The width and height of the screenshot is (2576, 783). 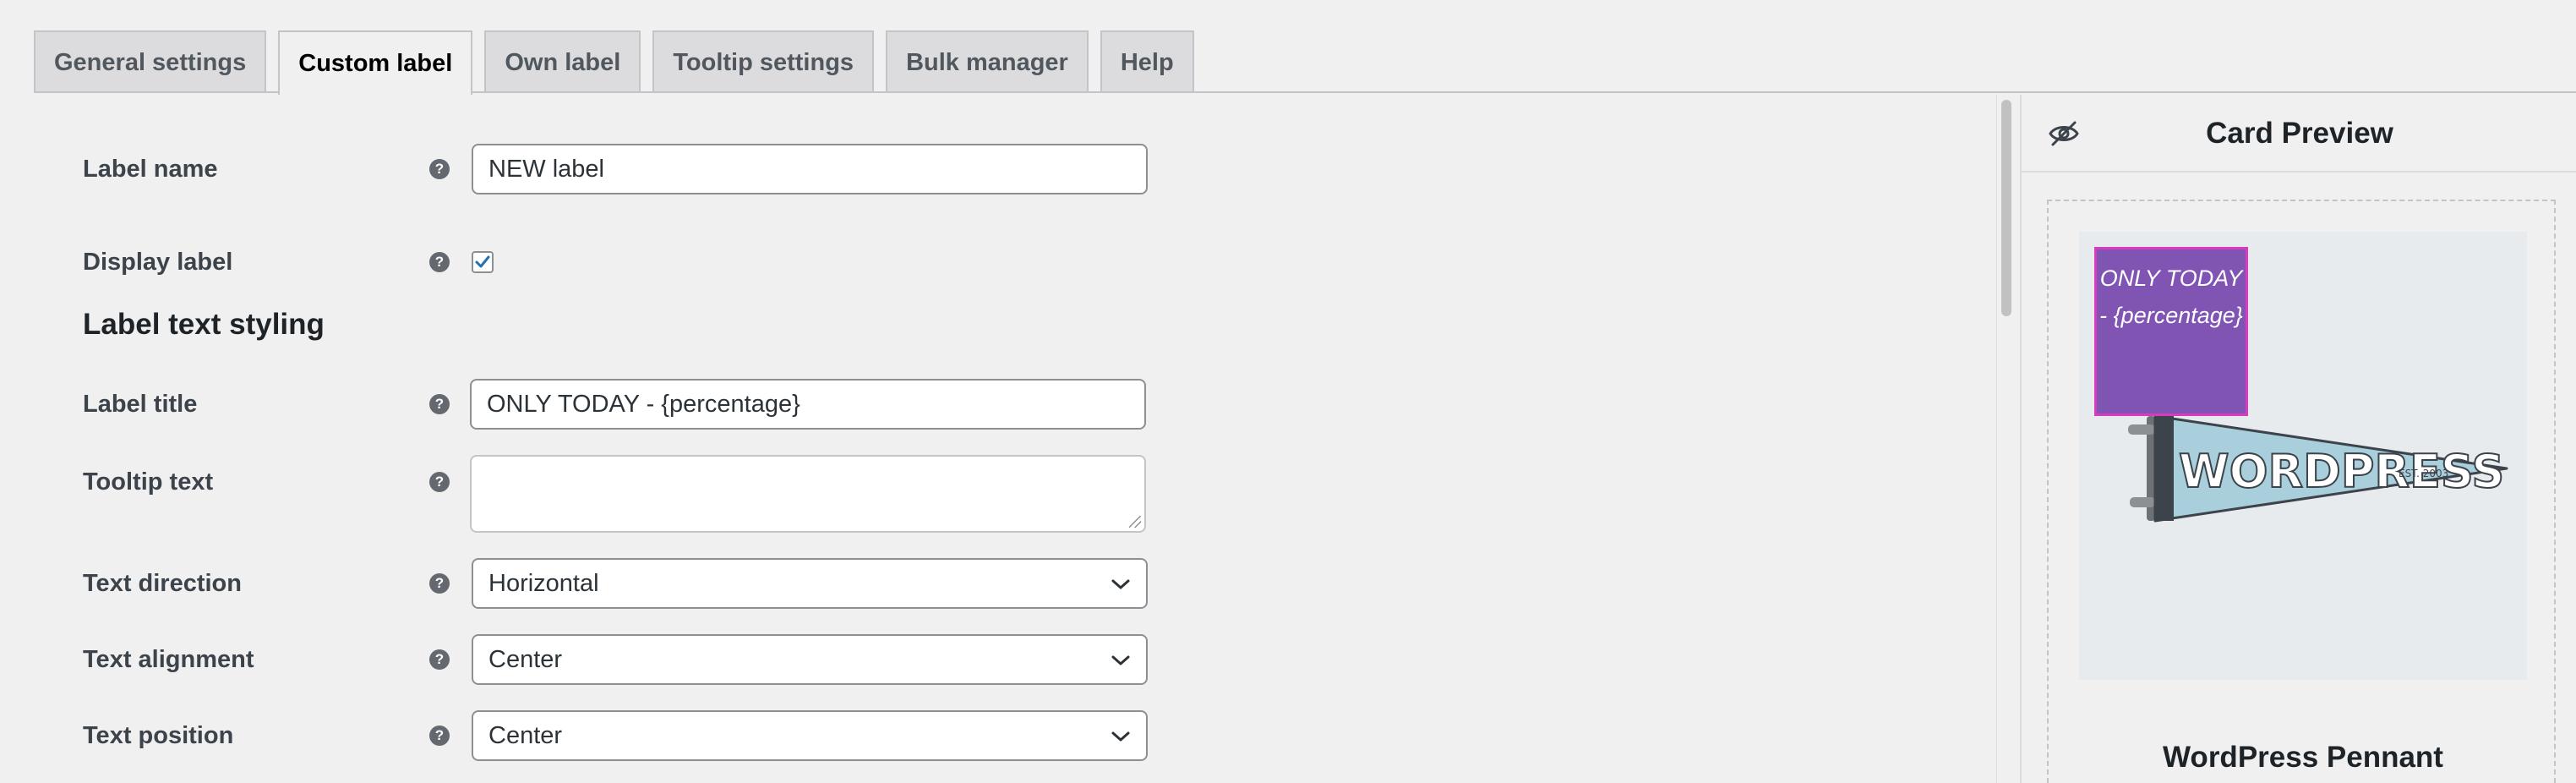 I want to click on tab-own-label: Own label, so click(x=562, y=62).